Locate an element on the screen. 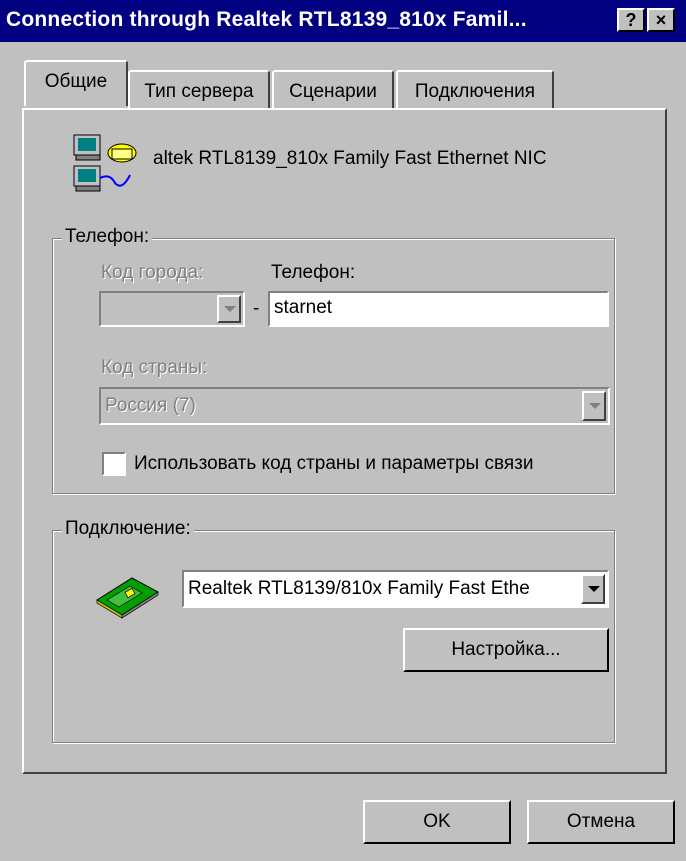 The height and width of the screenshot is (861, 686). phone-input: starnet is located at coordinates (438, 309).